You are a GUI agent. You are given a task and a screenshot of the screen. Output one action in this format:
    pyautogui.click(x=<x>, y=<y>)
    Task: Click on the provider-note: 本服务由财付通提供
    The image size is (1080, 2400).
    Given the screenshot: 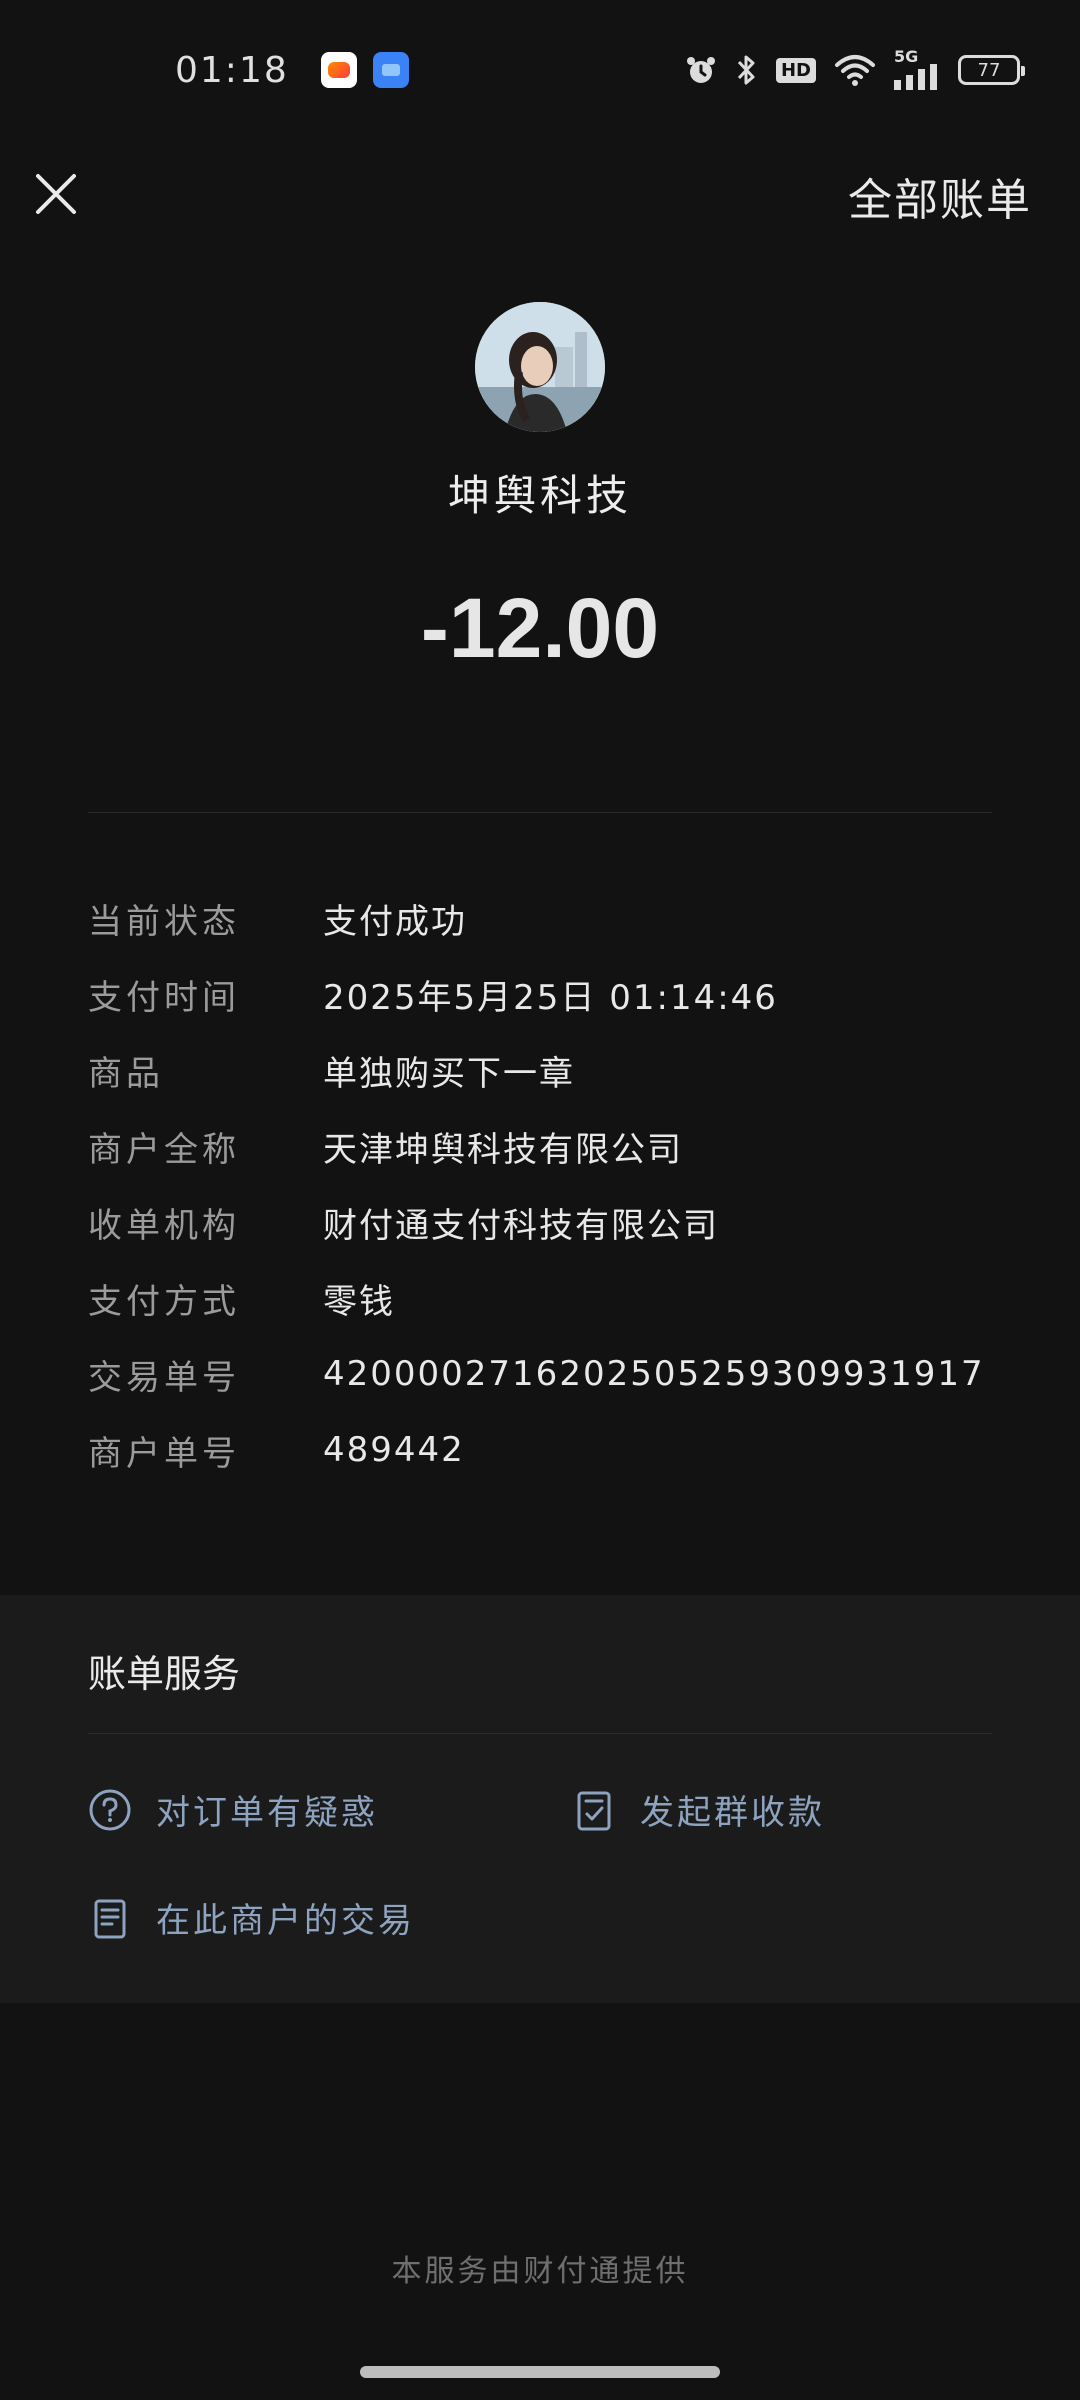 What is the action you would take?
    pyautogui.click(x=540, y=2271)
    